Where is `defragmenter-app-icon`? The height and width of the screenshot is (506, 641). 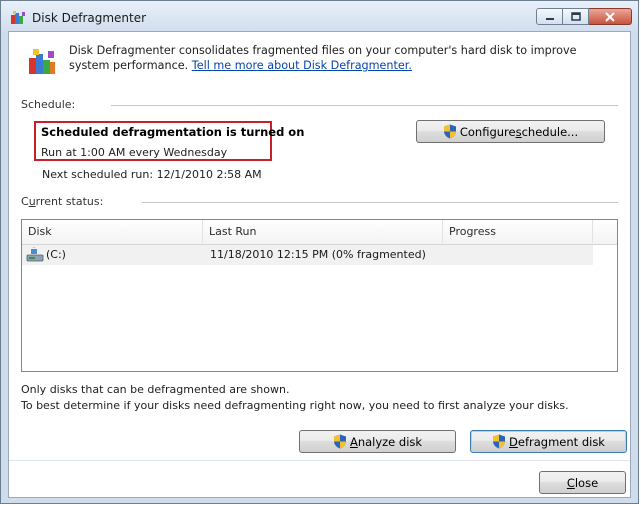 defragmenter-app-icon is located at coordinates (18, 17).